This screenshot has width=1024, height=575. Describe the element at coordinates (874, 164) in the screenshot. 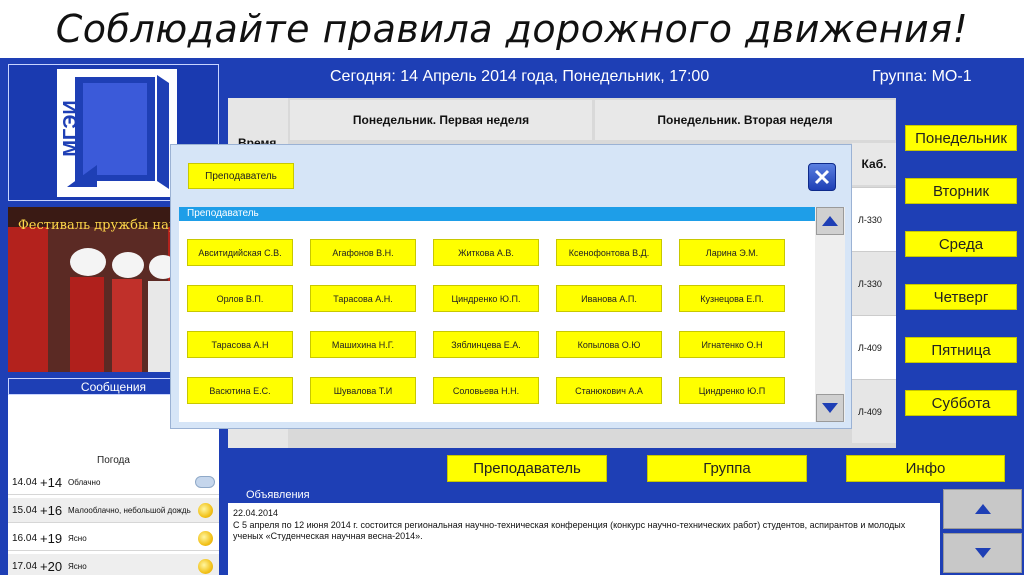

I see `room-column-header: Каб.` at that location.